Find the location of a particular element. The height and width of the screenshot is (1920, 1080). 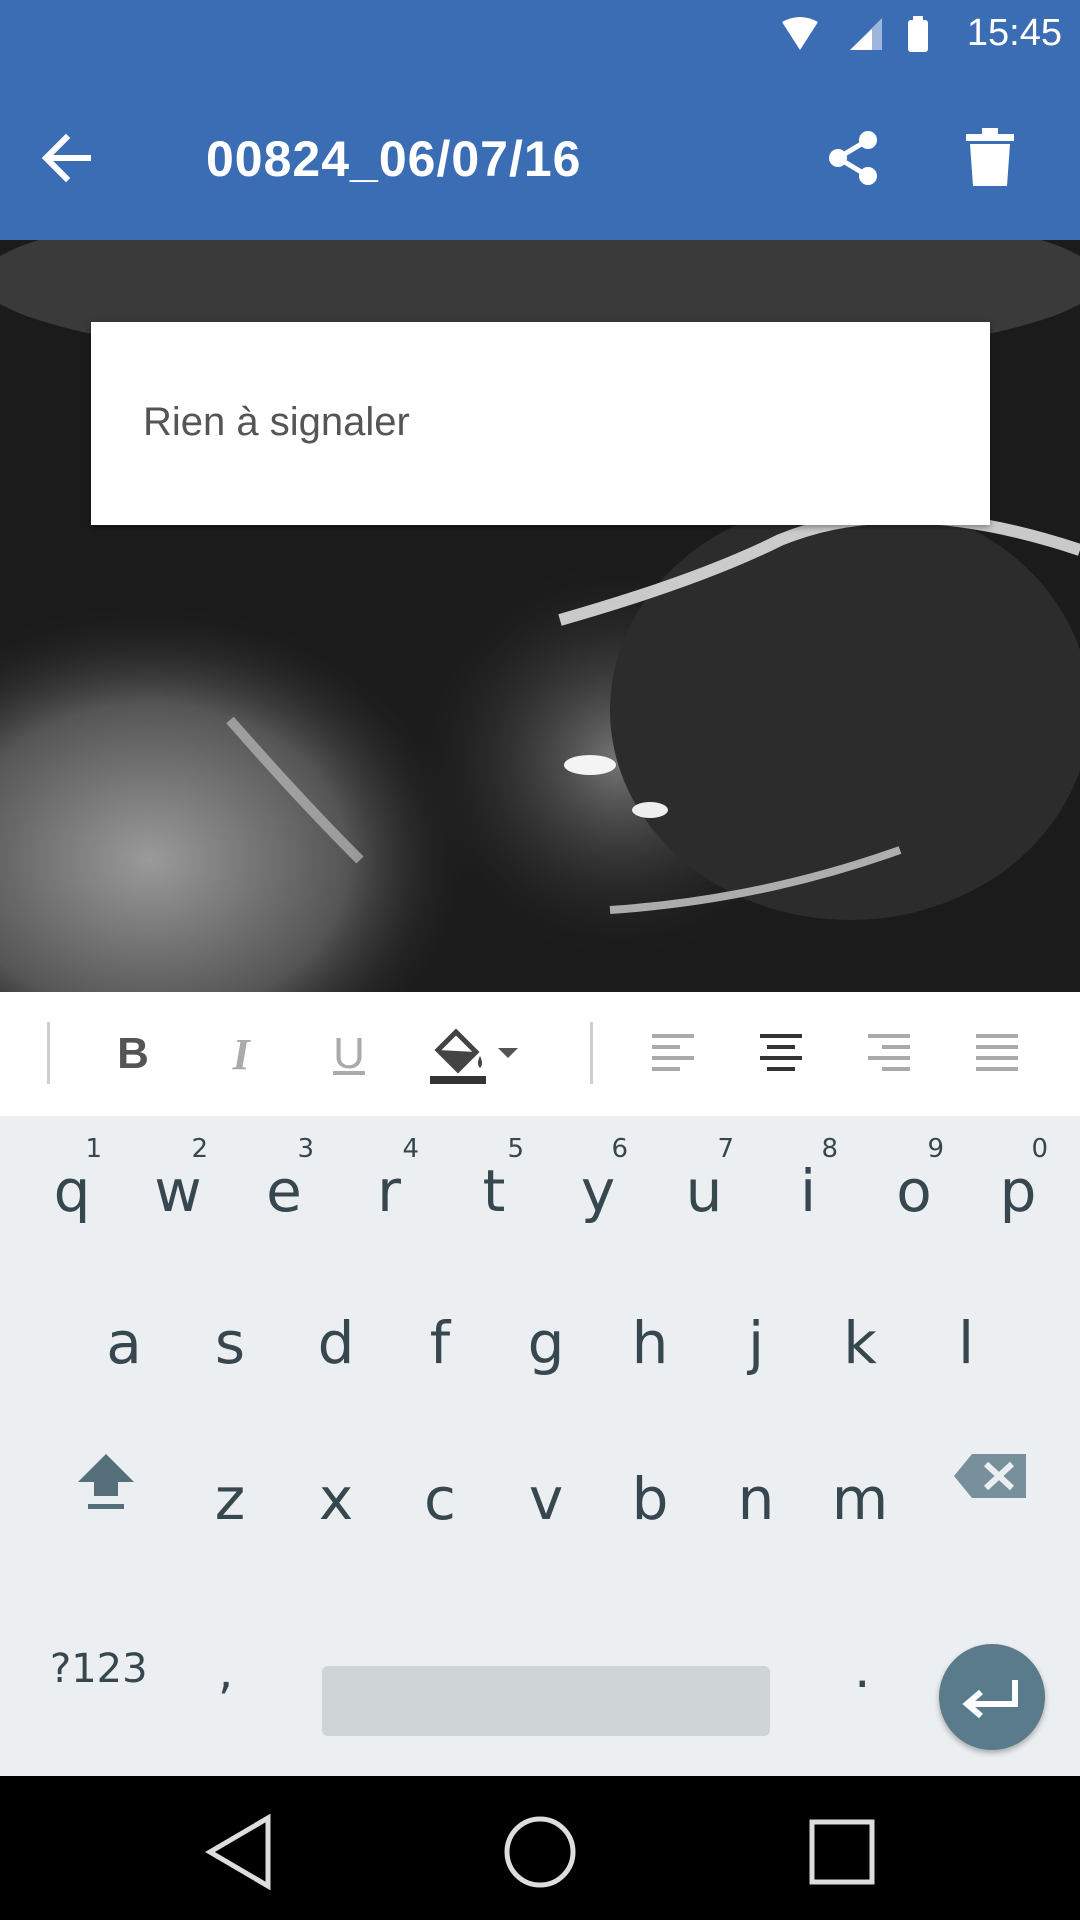

cell-signal-icon is located at coordinates (866, 34).